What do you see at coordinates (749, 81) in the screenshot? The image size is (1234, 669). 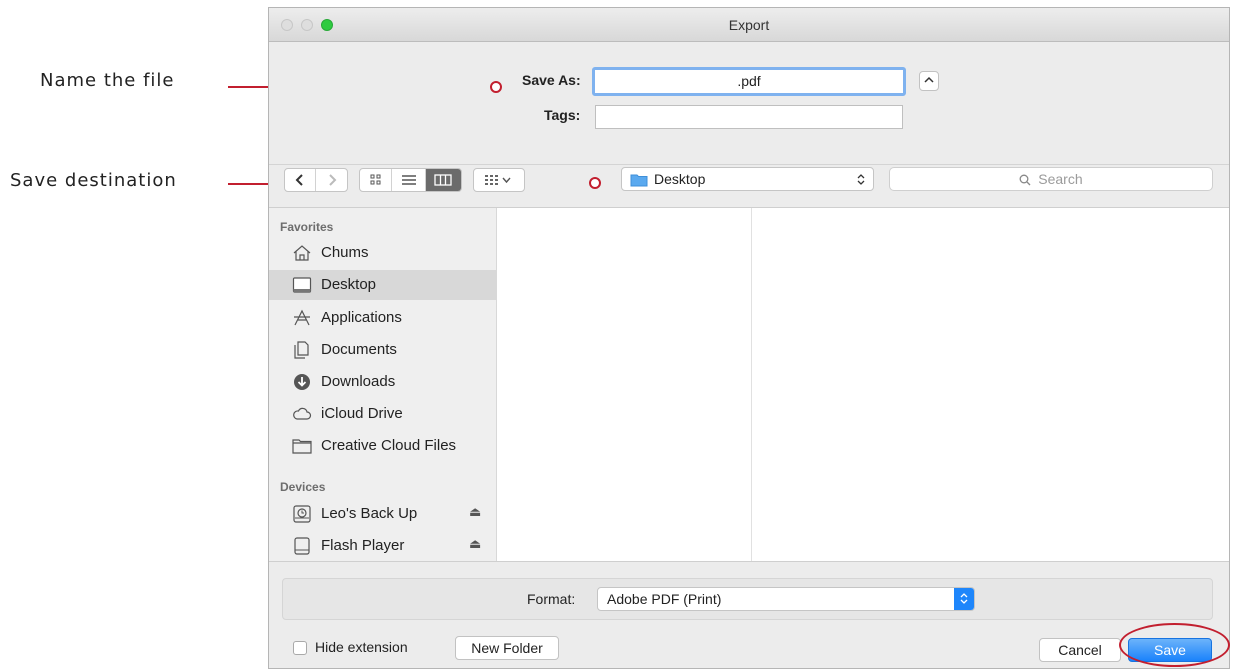 I see `save-as-input: .pdf` at bounding box center [749, 81].